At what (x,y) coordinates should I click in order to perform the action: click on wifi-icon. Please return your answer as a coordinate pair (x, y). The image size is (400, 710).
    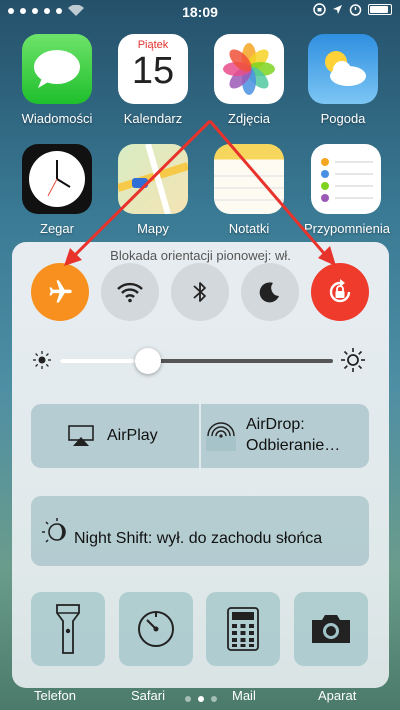
    Looking at the image, I should click on (130, 292).